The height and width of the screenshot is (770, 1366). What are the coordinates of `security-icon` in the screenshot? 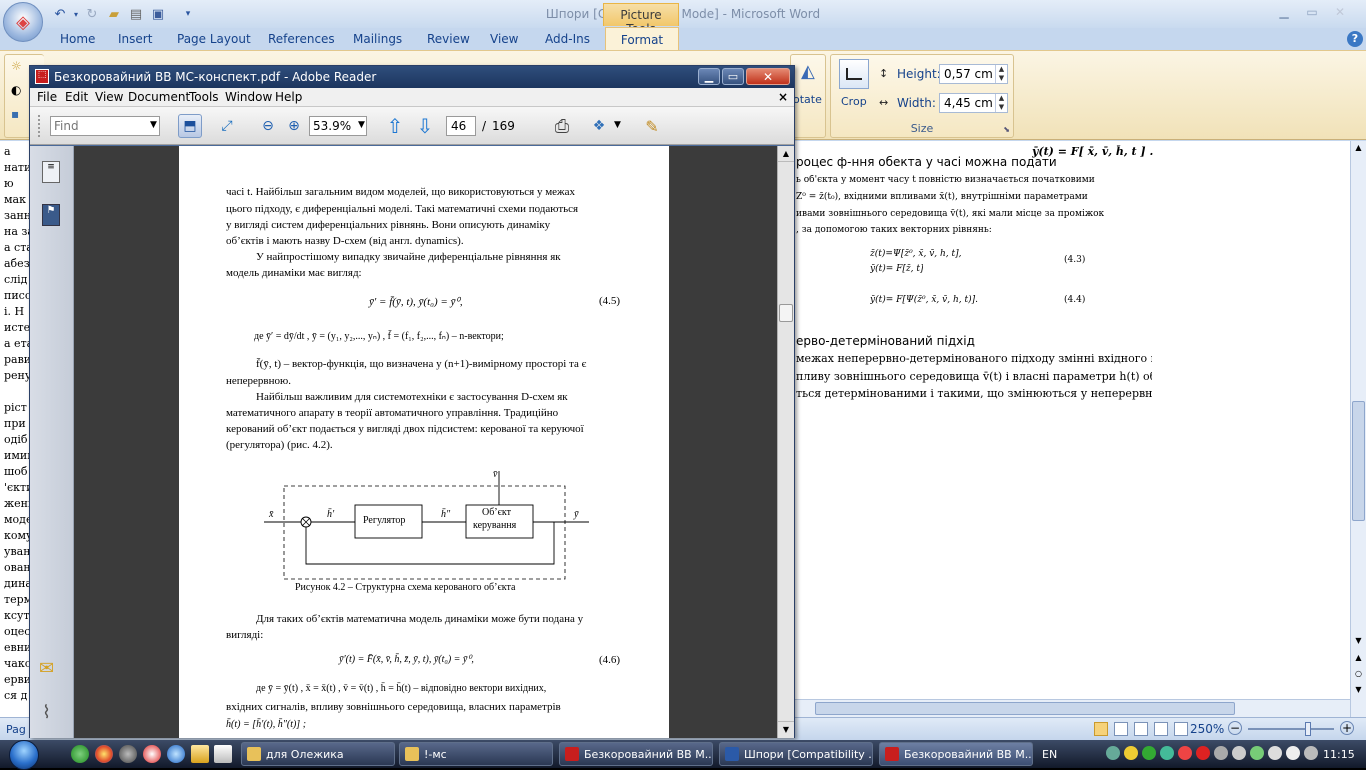 It's located at (1131, 753).